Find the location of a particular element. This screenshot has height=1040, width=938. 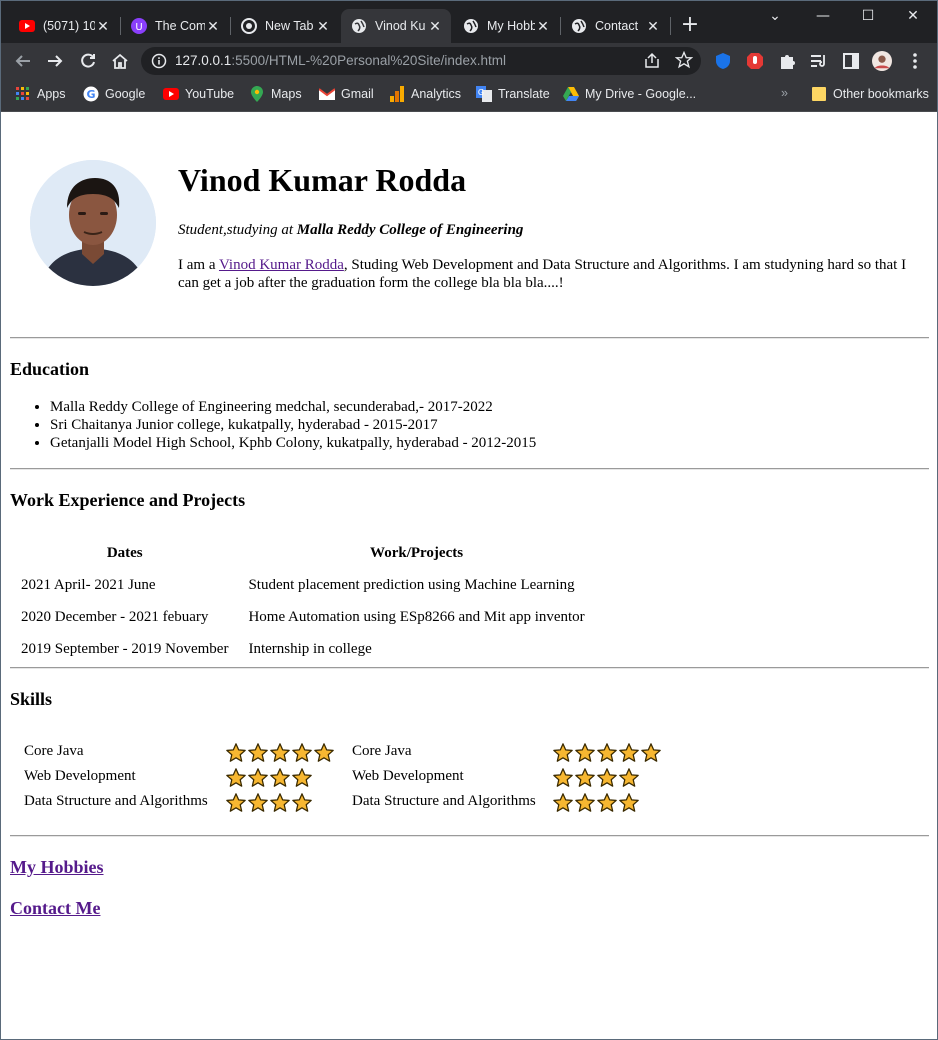

forward-icon is located at coordinates (55, 61).